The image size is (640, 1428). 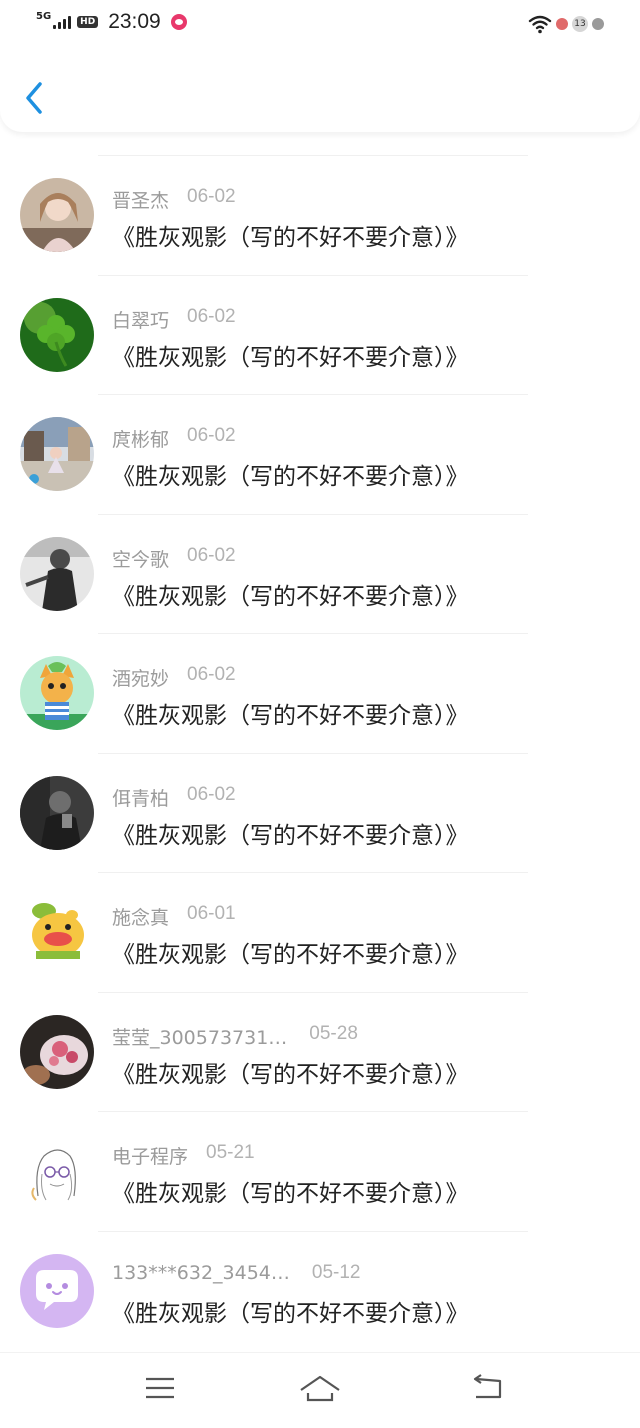 I want to click on list-item: 空今歌 06-02 《胜灰观影（写的不好不要介意）》, so click(x=320, y=573).